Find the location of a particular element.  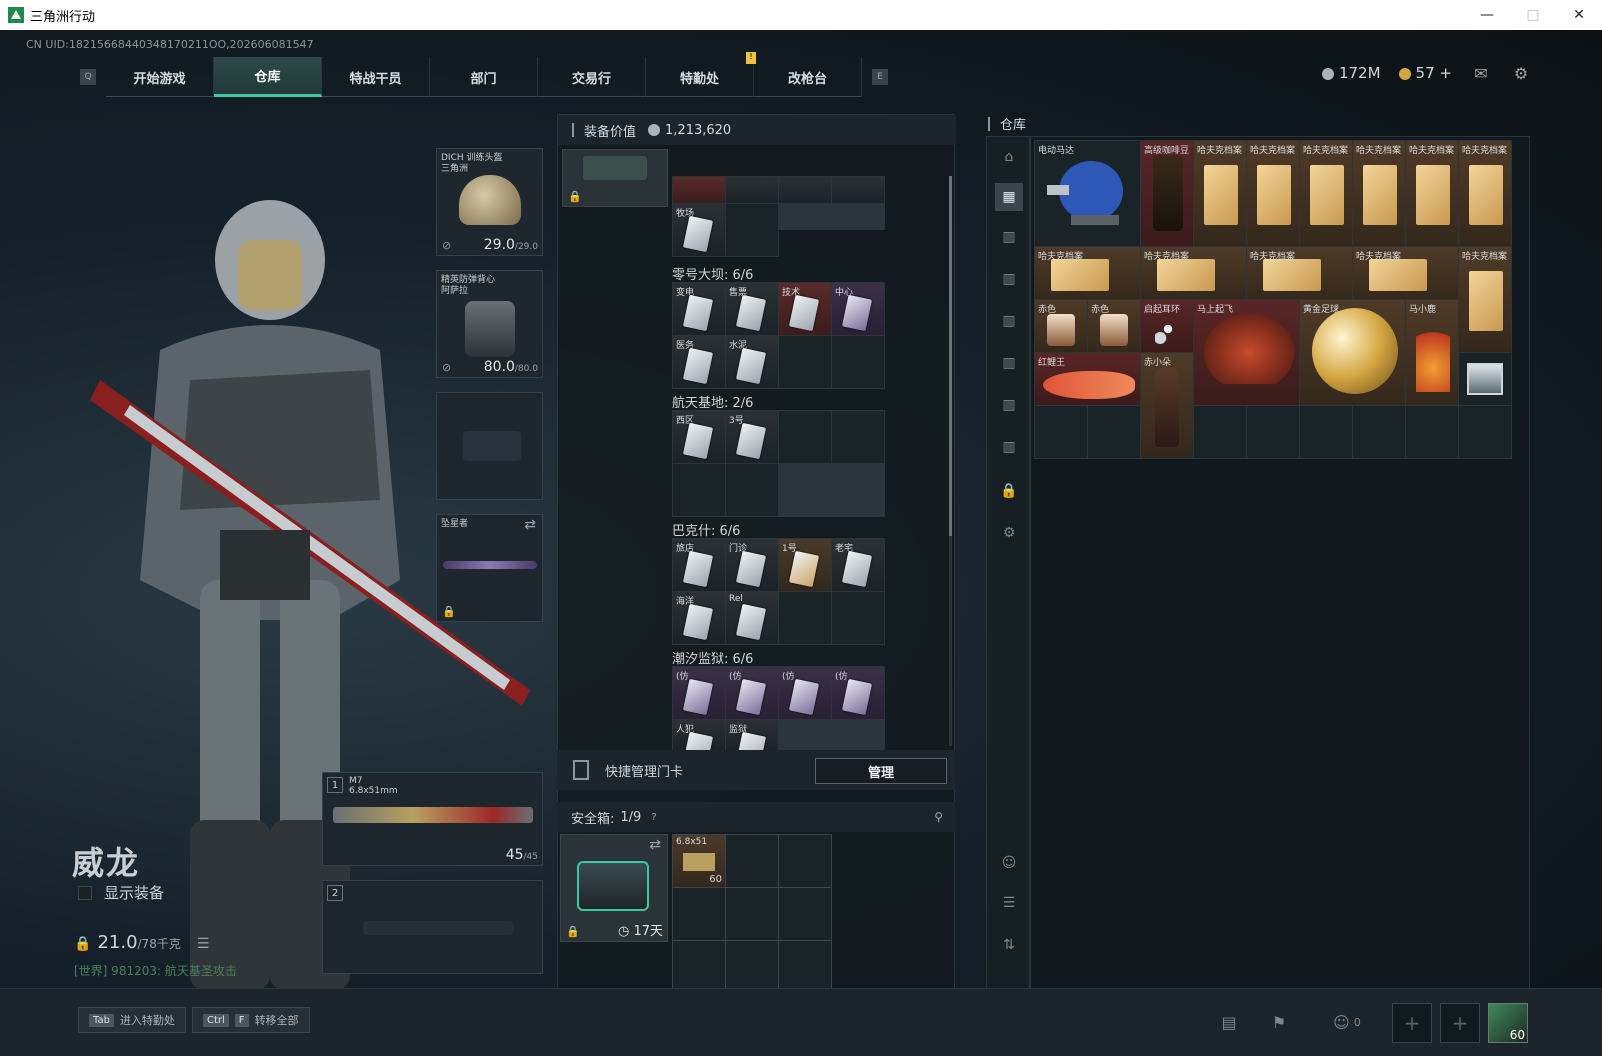

secondary-weapon-slot: 2 is located at coordinates (432, 927).